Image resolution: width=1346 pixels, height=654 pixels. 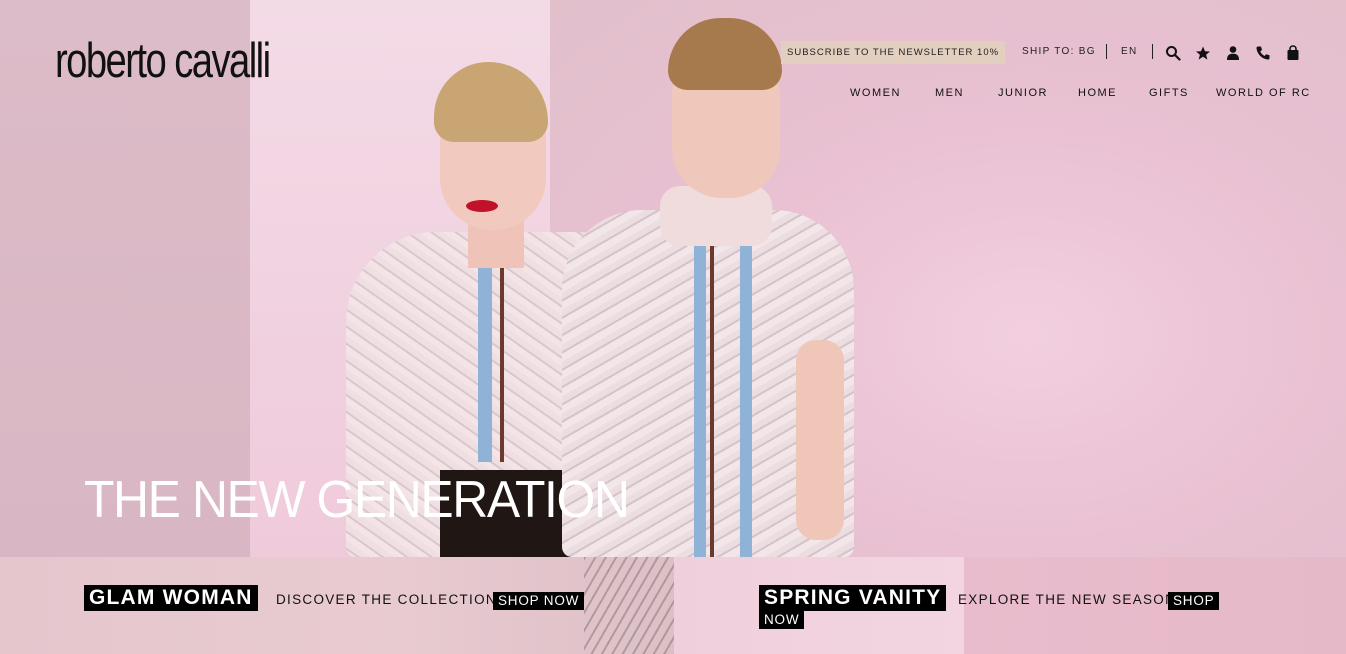 What do you see at coordinates (163, 61) in the screenshot?
I see `brand-logo: roberto cavalli` at bounding box center [163, 61].